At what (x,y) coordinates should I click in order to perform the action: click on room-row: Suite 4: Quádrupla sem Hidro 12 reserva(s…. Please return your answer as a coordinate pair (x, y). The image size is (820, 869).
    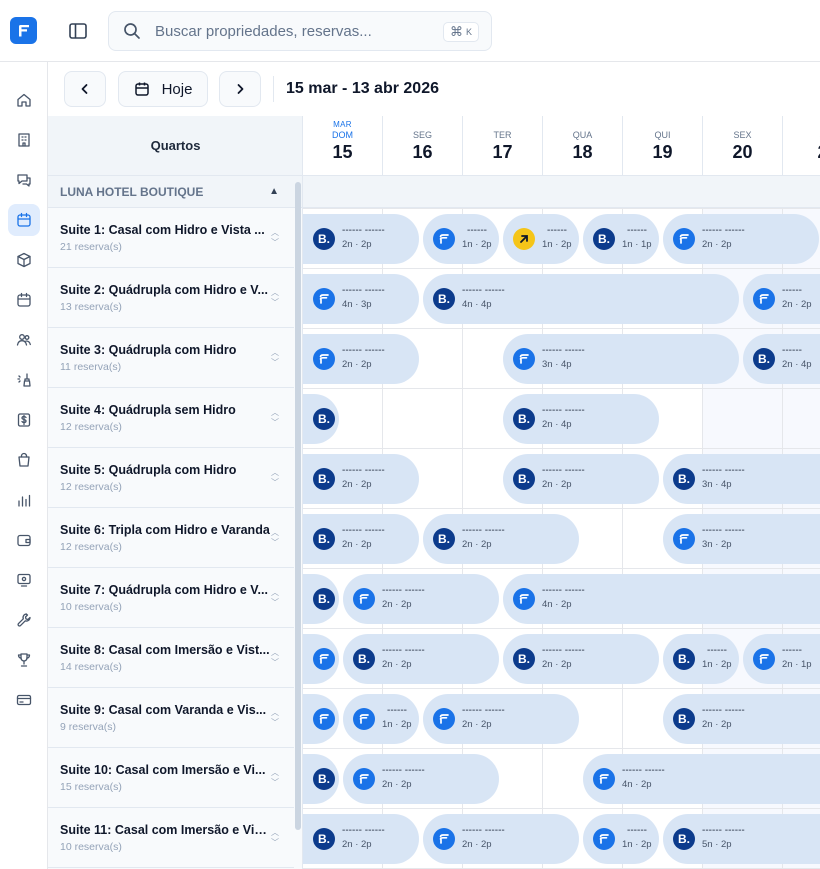
    Looking at the image, I should click on (171, 418).